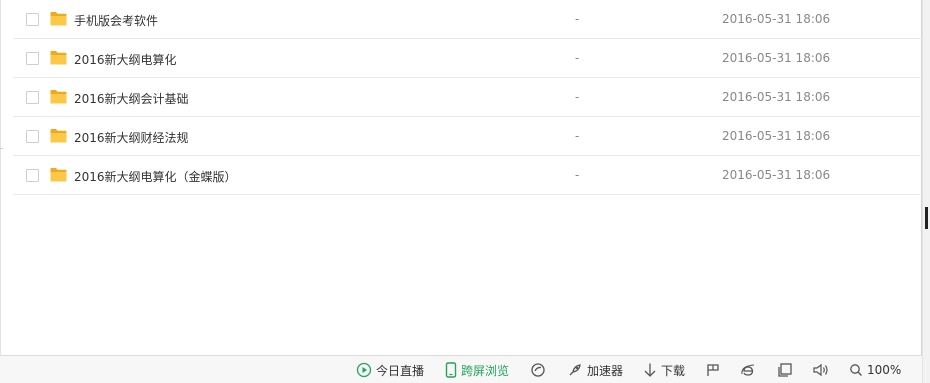 This screenshot has width=930, height=383. Describe the element at coordinates (485, 370) in the screenshot. I see `cross-screen-label: 跨屏浏览` at that location.